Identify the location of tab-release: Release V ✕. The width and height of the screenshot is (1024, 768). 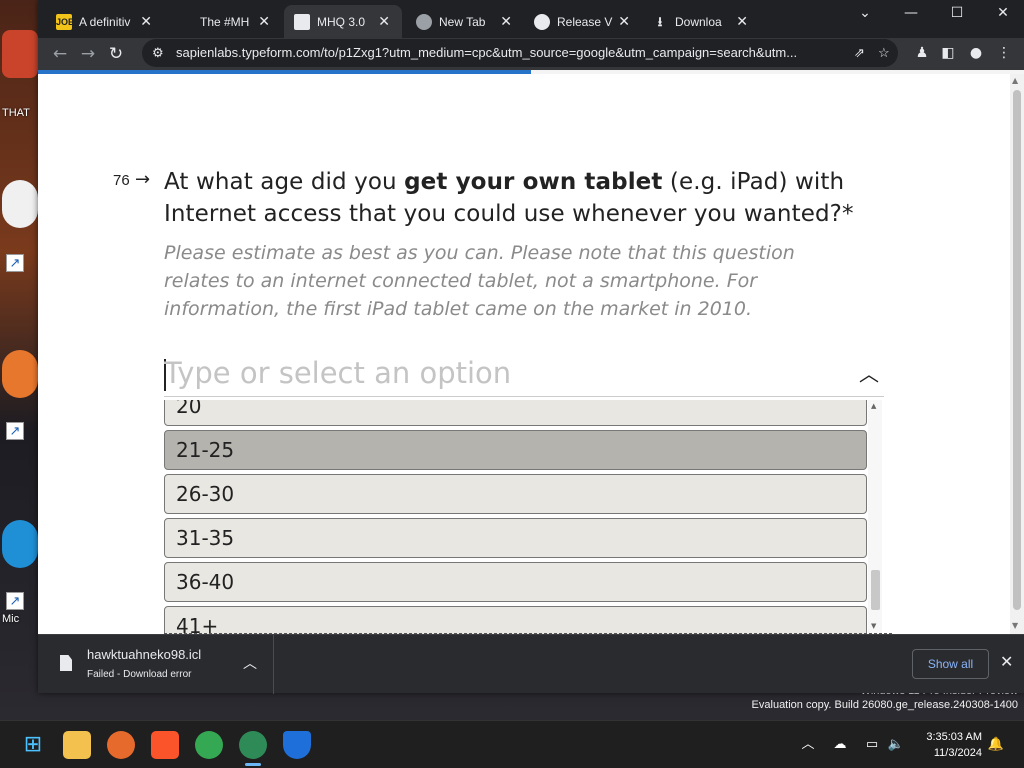
(583, 21).